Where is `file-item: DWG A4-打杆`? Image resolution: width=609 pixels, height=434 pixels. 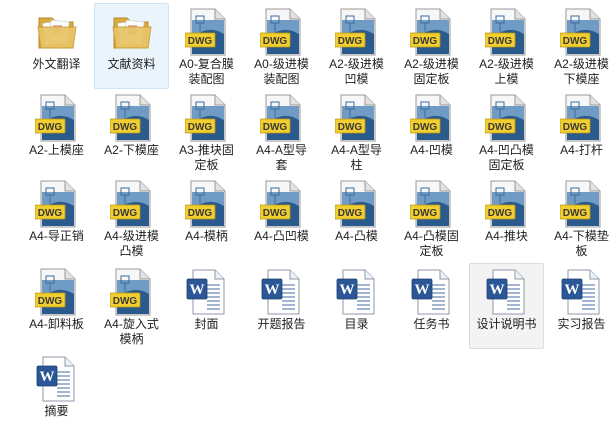
file-item: DWG A4-打杆 is located at coordinates (576, 132).